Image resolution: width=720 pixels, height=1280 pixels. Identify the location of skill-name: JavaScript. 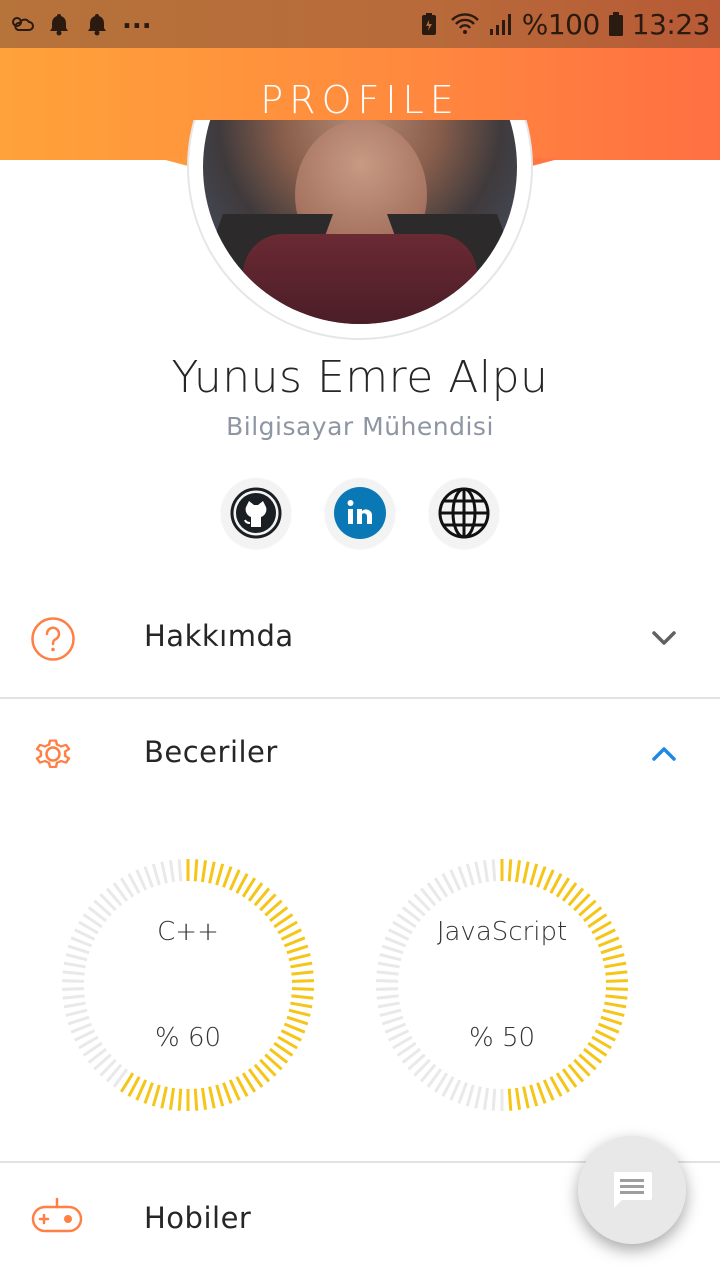
(502, 932).